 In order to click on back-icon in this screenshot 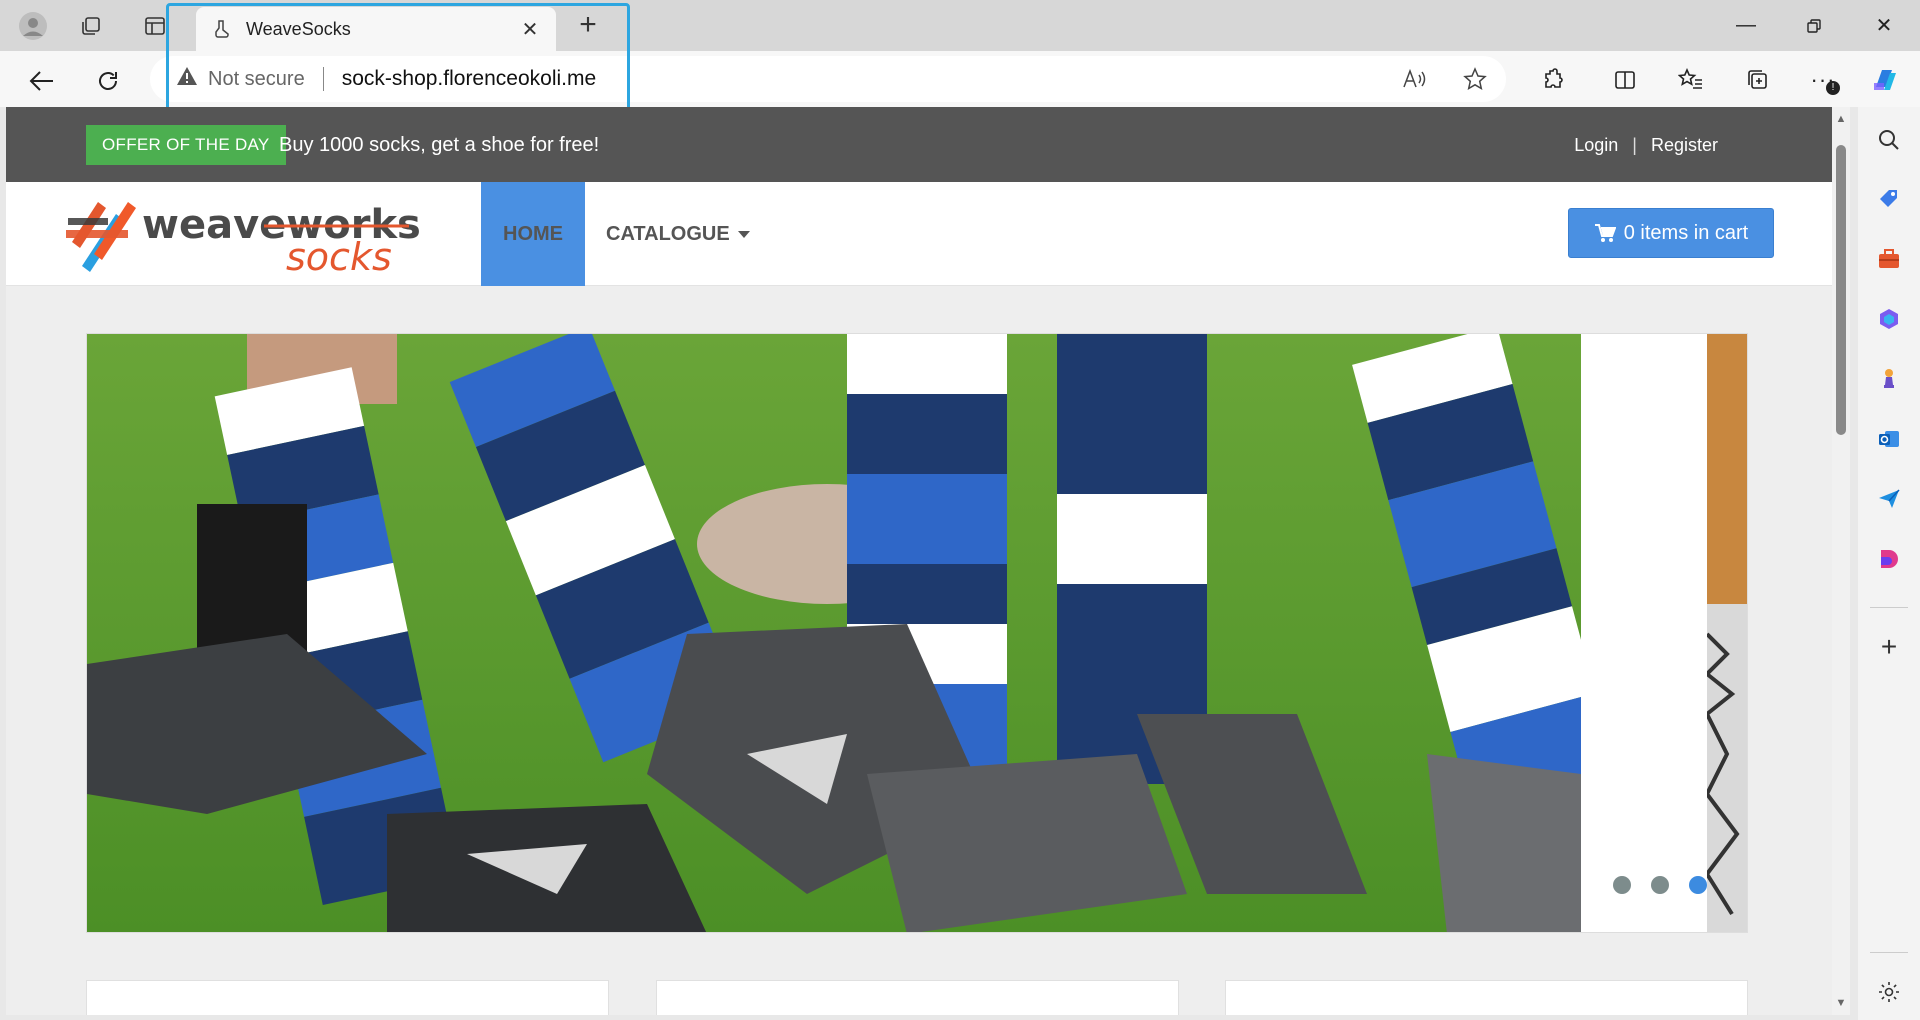, I will do `click(42, 81)`.